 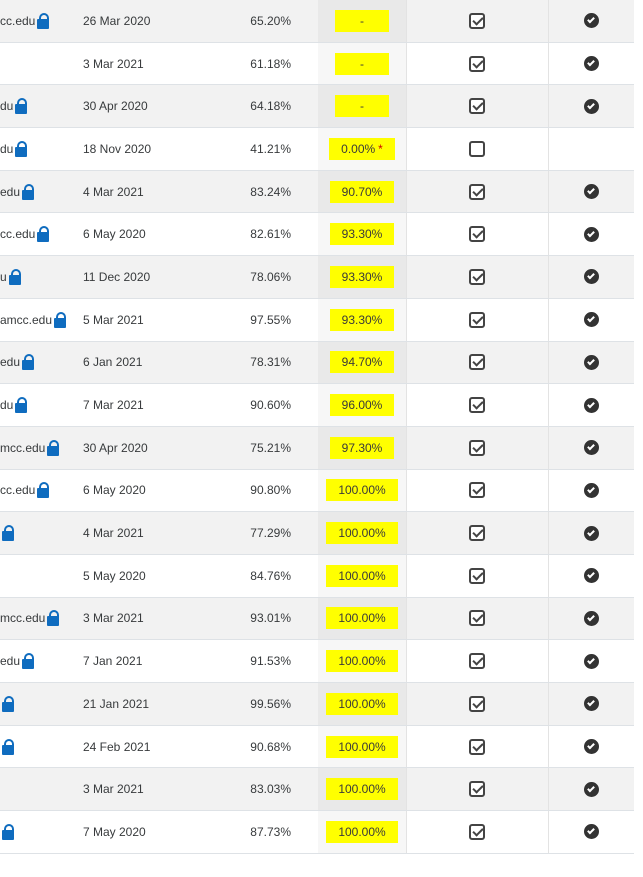 I want to click on score-cell: 0.00% *, so click(x=362, y=149).